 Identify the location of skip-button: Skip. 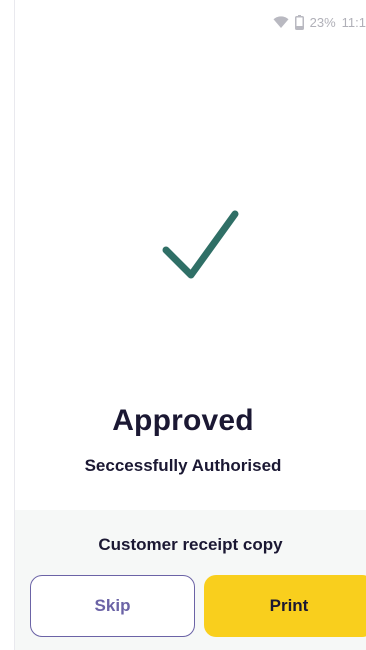
(112, 606).